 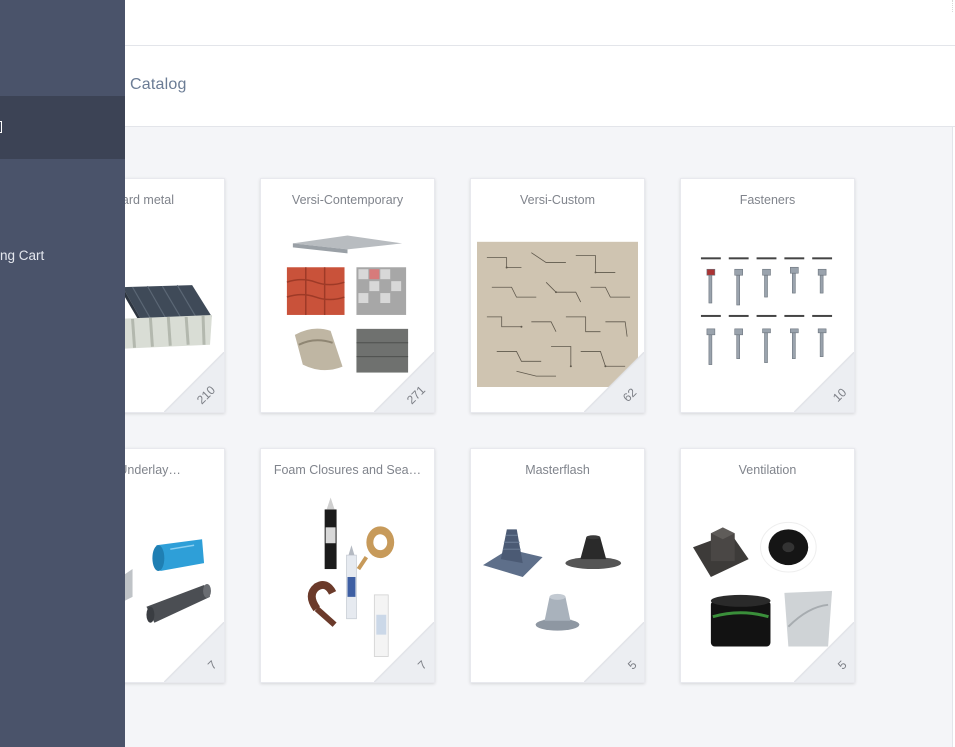 I want to click on sidebar-item-shopping-cart: ng Cart, so click(x=22, y=255).